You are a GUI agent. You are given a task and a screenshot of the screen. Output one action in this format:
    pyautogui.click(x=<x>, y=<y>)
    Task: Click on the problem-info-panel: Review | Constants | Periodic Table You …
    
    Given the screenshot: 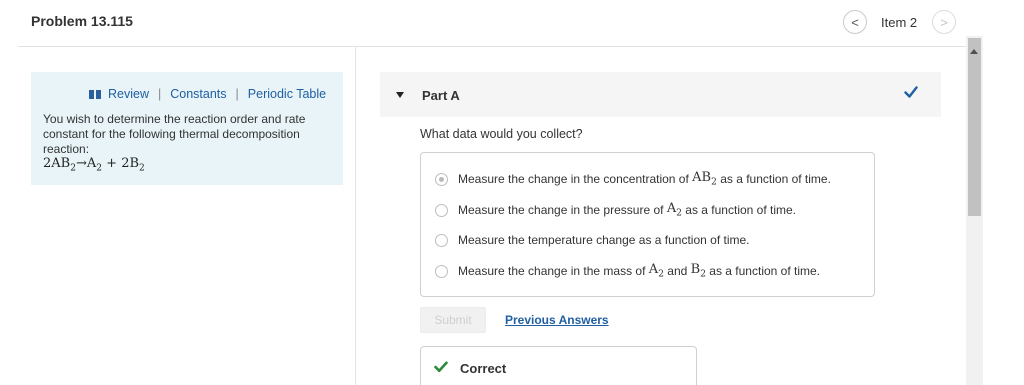 What is the action you would take?
    pyautogui.click(x=187, y=128)
    